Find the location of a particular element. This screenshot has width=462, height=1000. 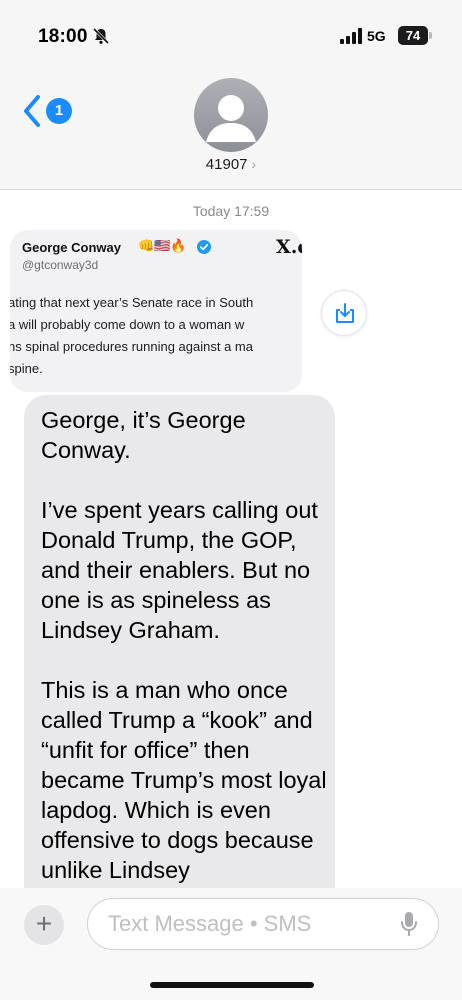

tweet-author: George Conway is located at coordinates (71, 247).